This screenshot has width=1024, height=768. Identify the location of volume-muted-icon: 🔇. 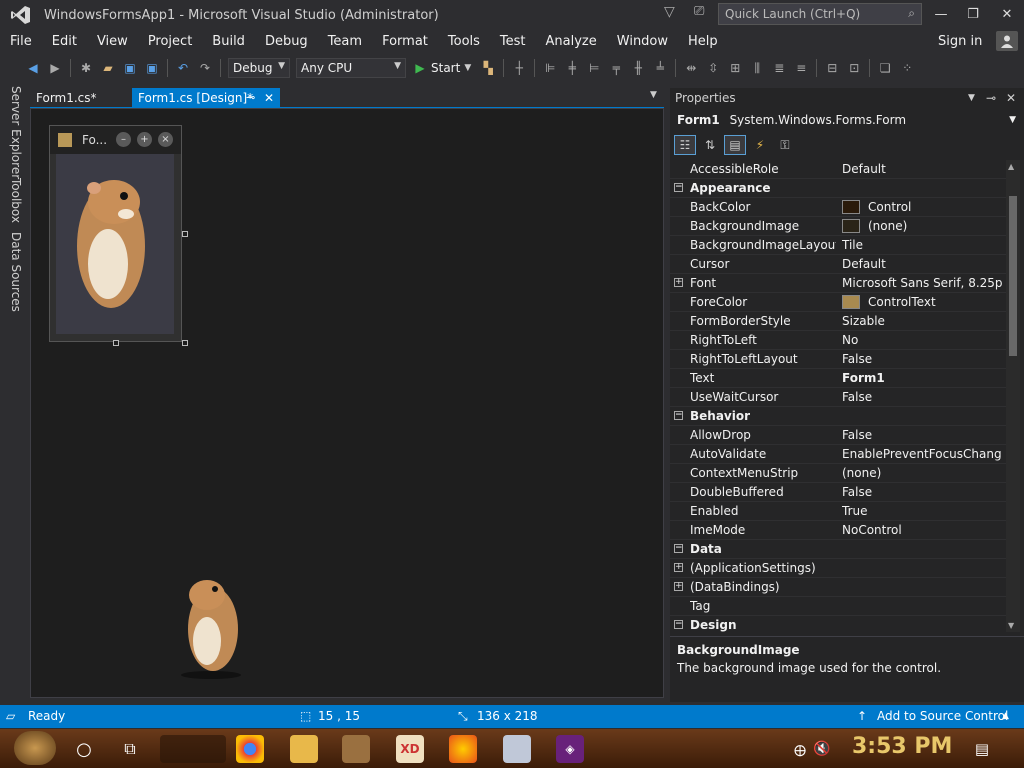
(822, 749).